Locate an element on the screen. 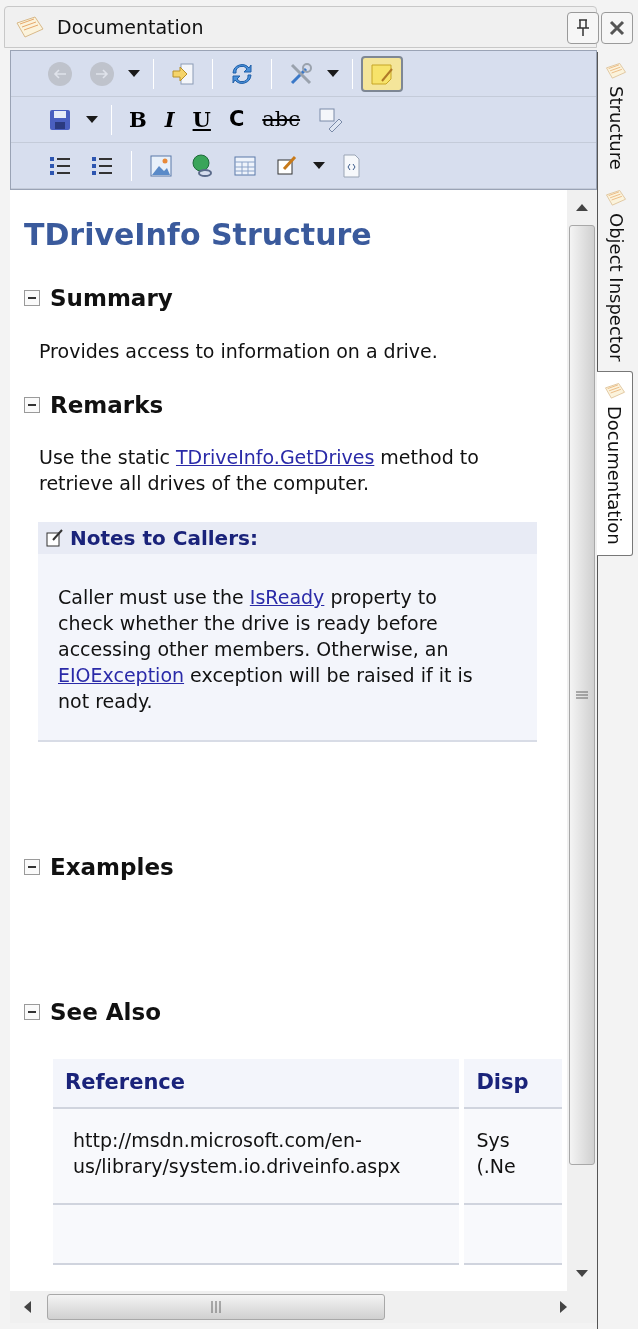 The width and height of the screenshot is (638, 1329). pin-button is located at coordinates (583, 28).